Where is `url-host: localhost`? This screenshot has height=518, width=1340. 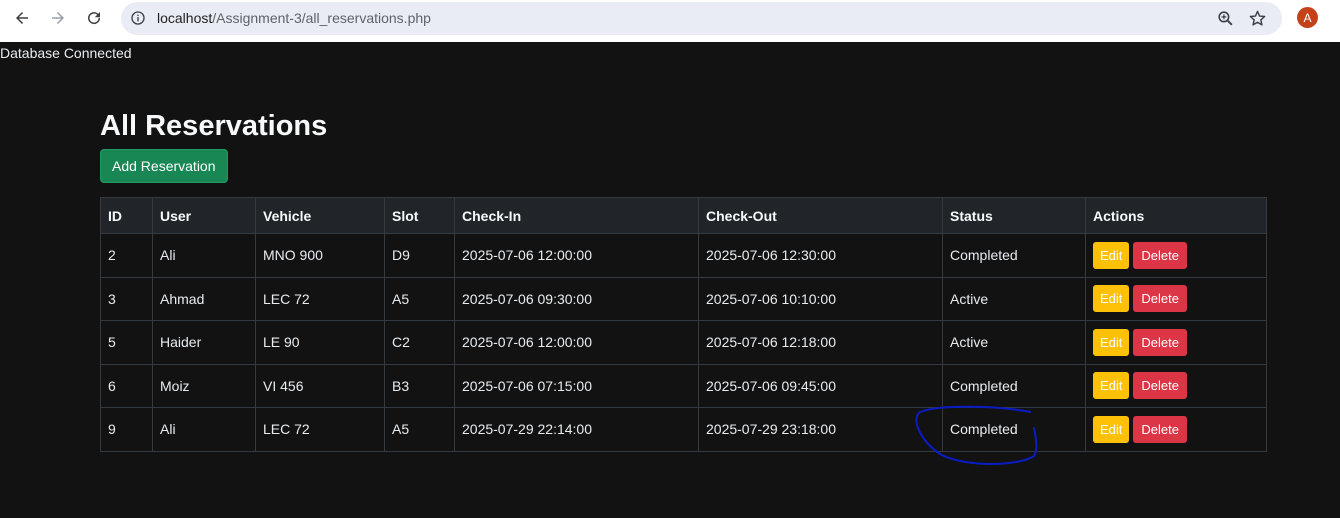 url-host: localhost is located at coordinates (185, 18).